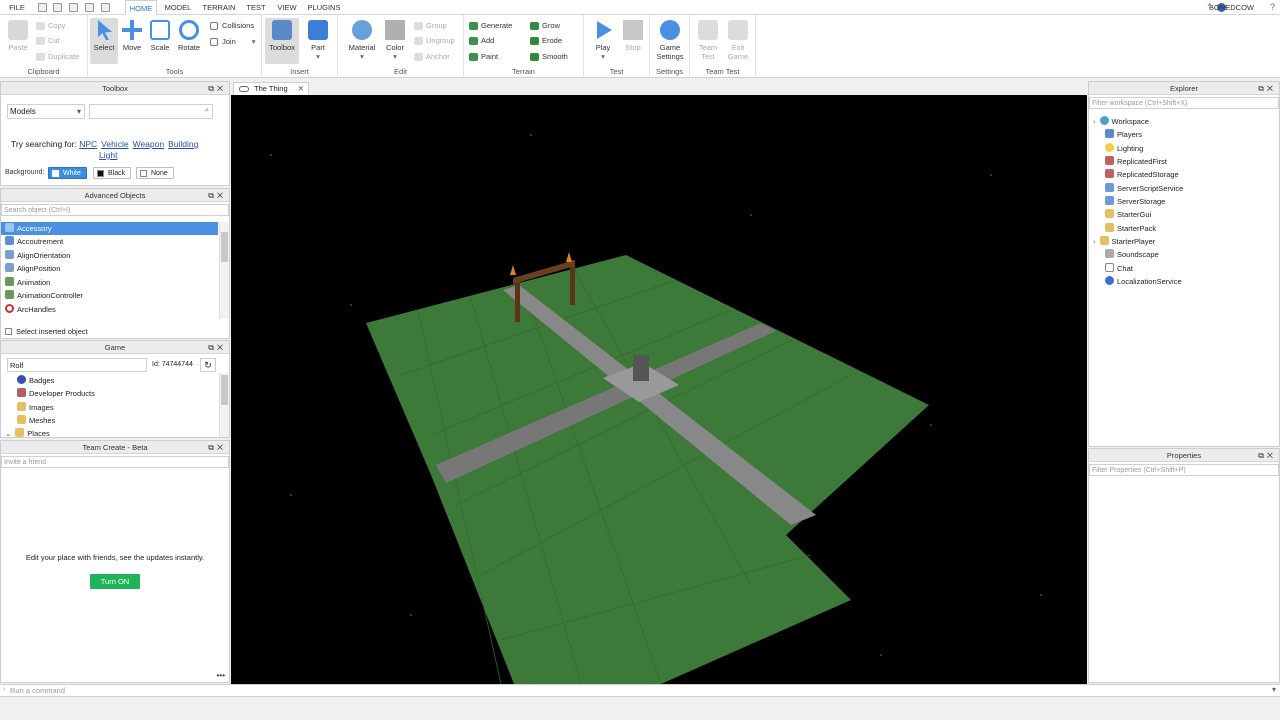 The image size is (1280, 720). What do you see at coordinates (232, 26) in the screenshot?
I see `collisions-toggle: Collisions` at bounding box center [232, 26].